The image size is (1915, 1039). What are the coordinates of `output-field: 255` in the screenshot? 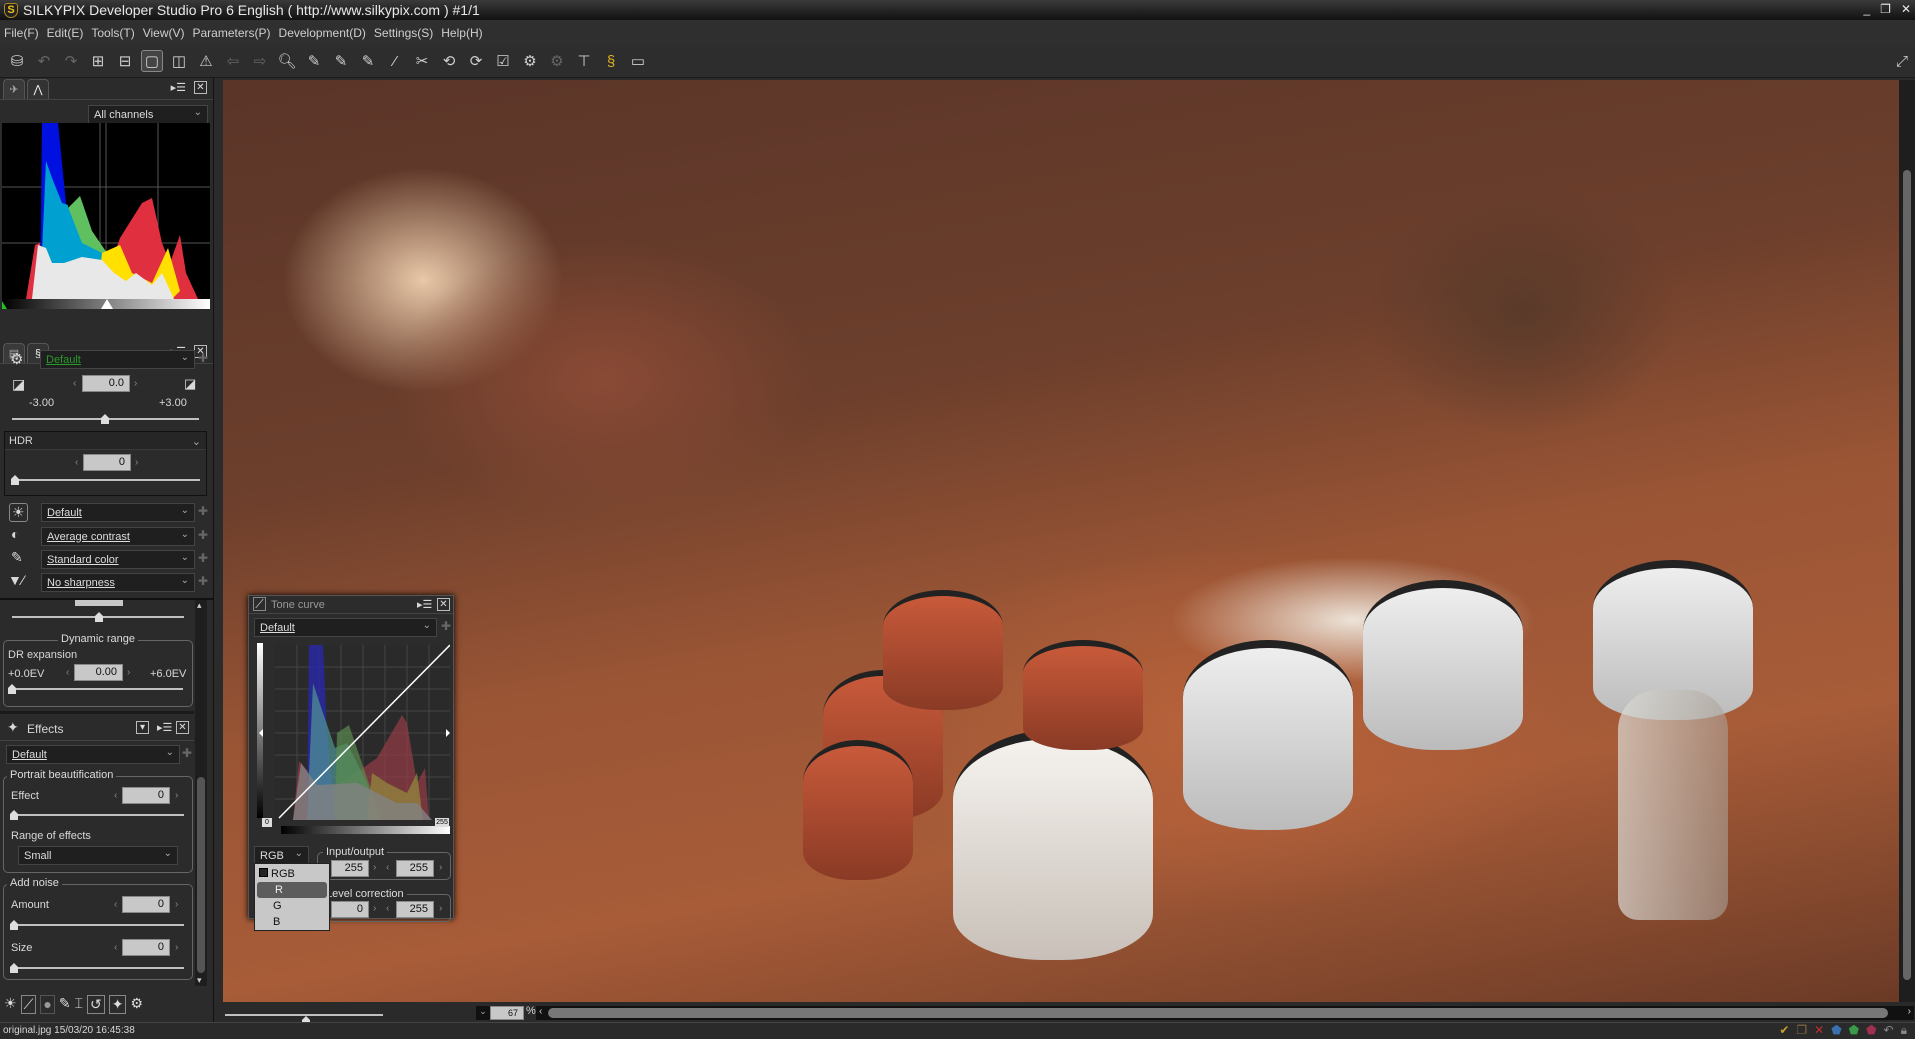 It's located at (415, 868).